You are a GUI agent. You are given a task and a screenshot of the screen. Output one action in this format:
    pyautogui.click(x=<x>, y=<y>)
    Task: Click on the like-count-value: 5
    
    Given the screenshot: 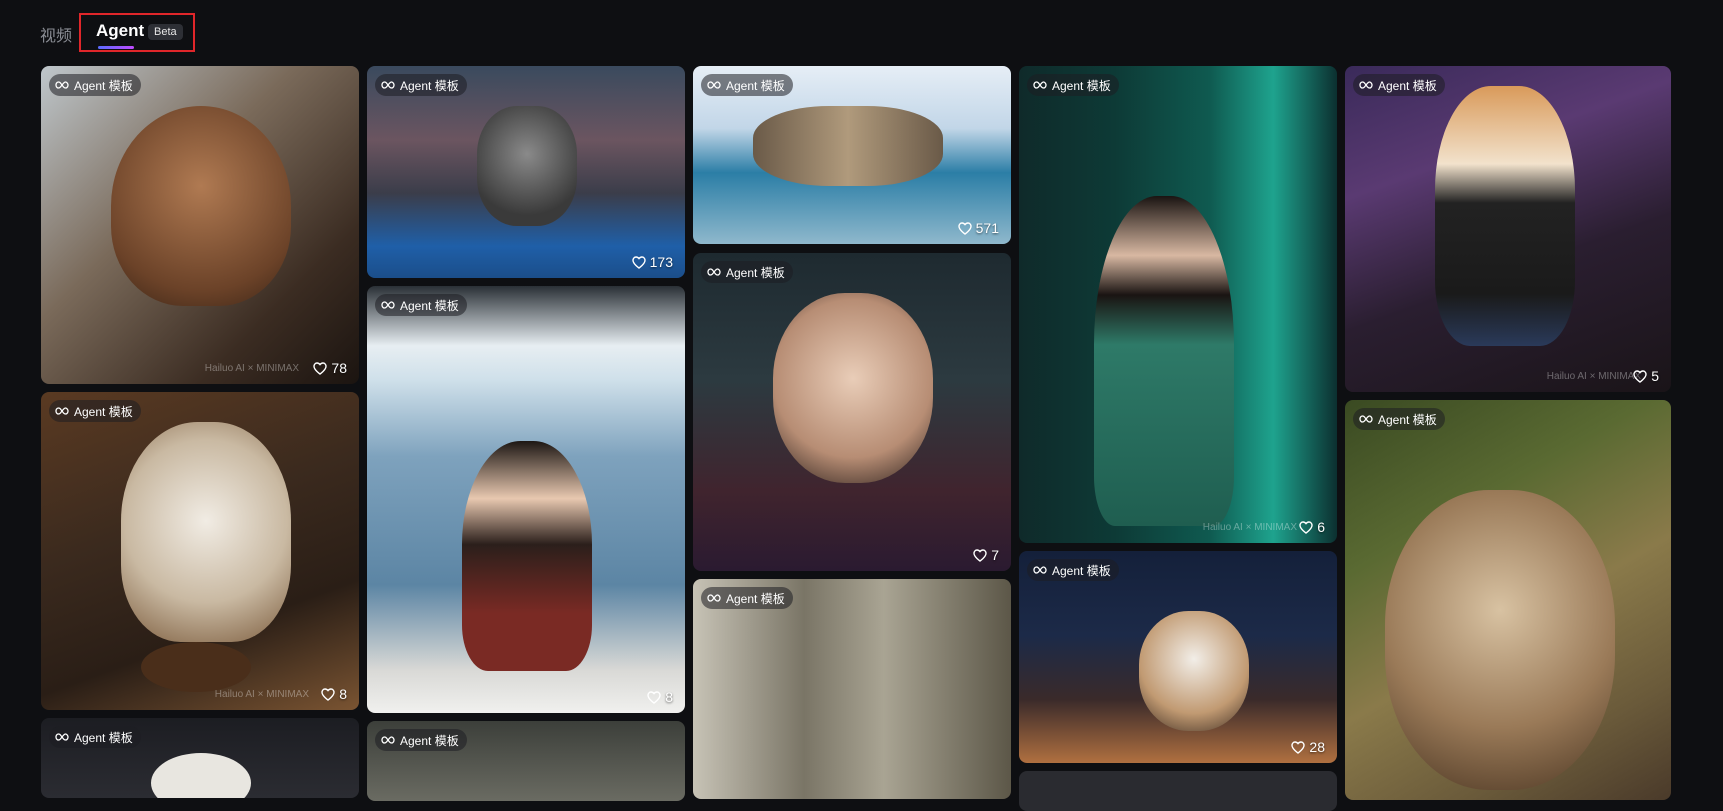 What is the action you would take?
    pyautogui.click(x=1655, y=376)
    